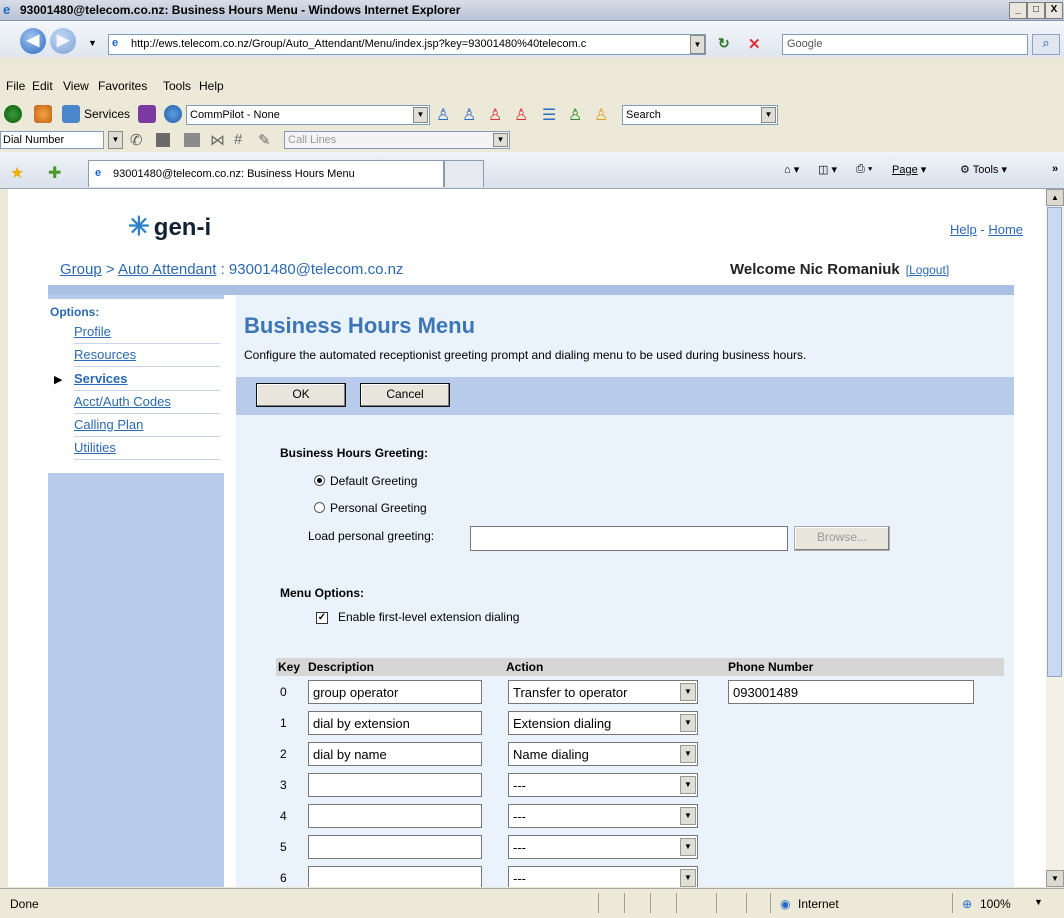 The width and height of the screenshot is (1064, 918). I want to click on search-input: Google, so click(905, 44).